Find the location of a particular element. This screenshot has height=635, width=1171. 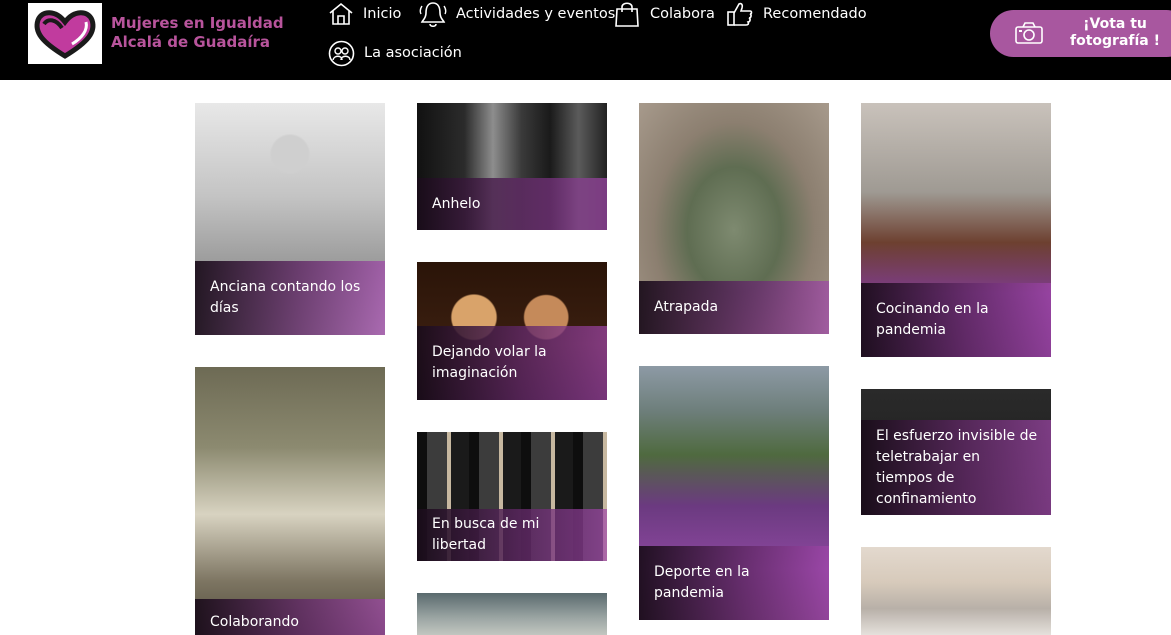

site-title: Mujeres en Igualdad Alcalá de Guadaíra is located at coordinates (197, 33).